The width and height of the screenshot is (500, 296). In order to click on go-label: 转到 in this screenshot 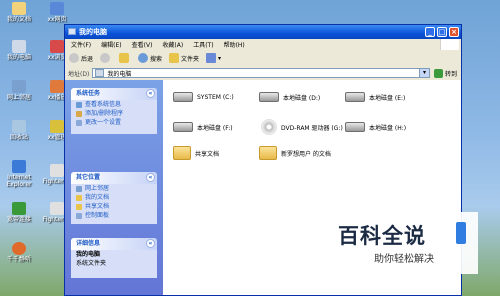, I will do `click(450, 74)`.